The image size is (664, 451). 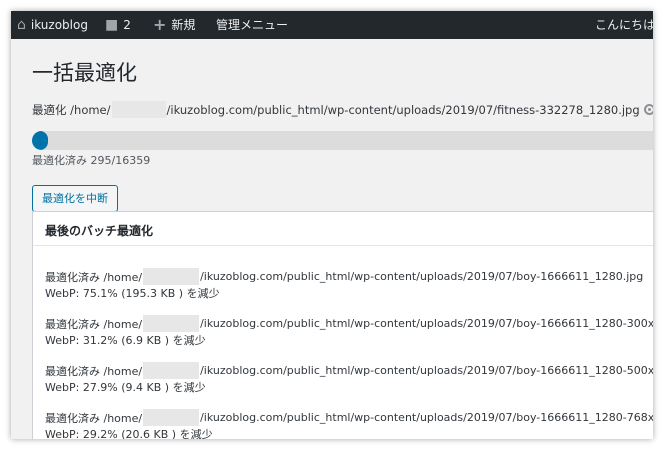 What do you see at coordinates (21, 25) in the screenshot?
I see `home-icon: ⌂` at bounding box center [21, 25].